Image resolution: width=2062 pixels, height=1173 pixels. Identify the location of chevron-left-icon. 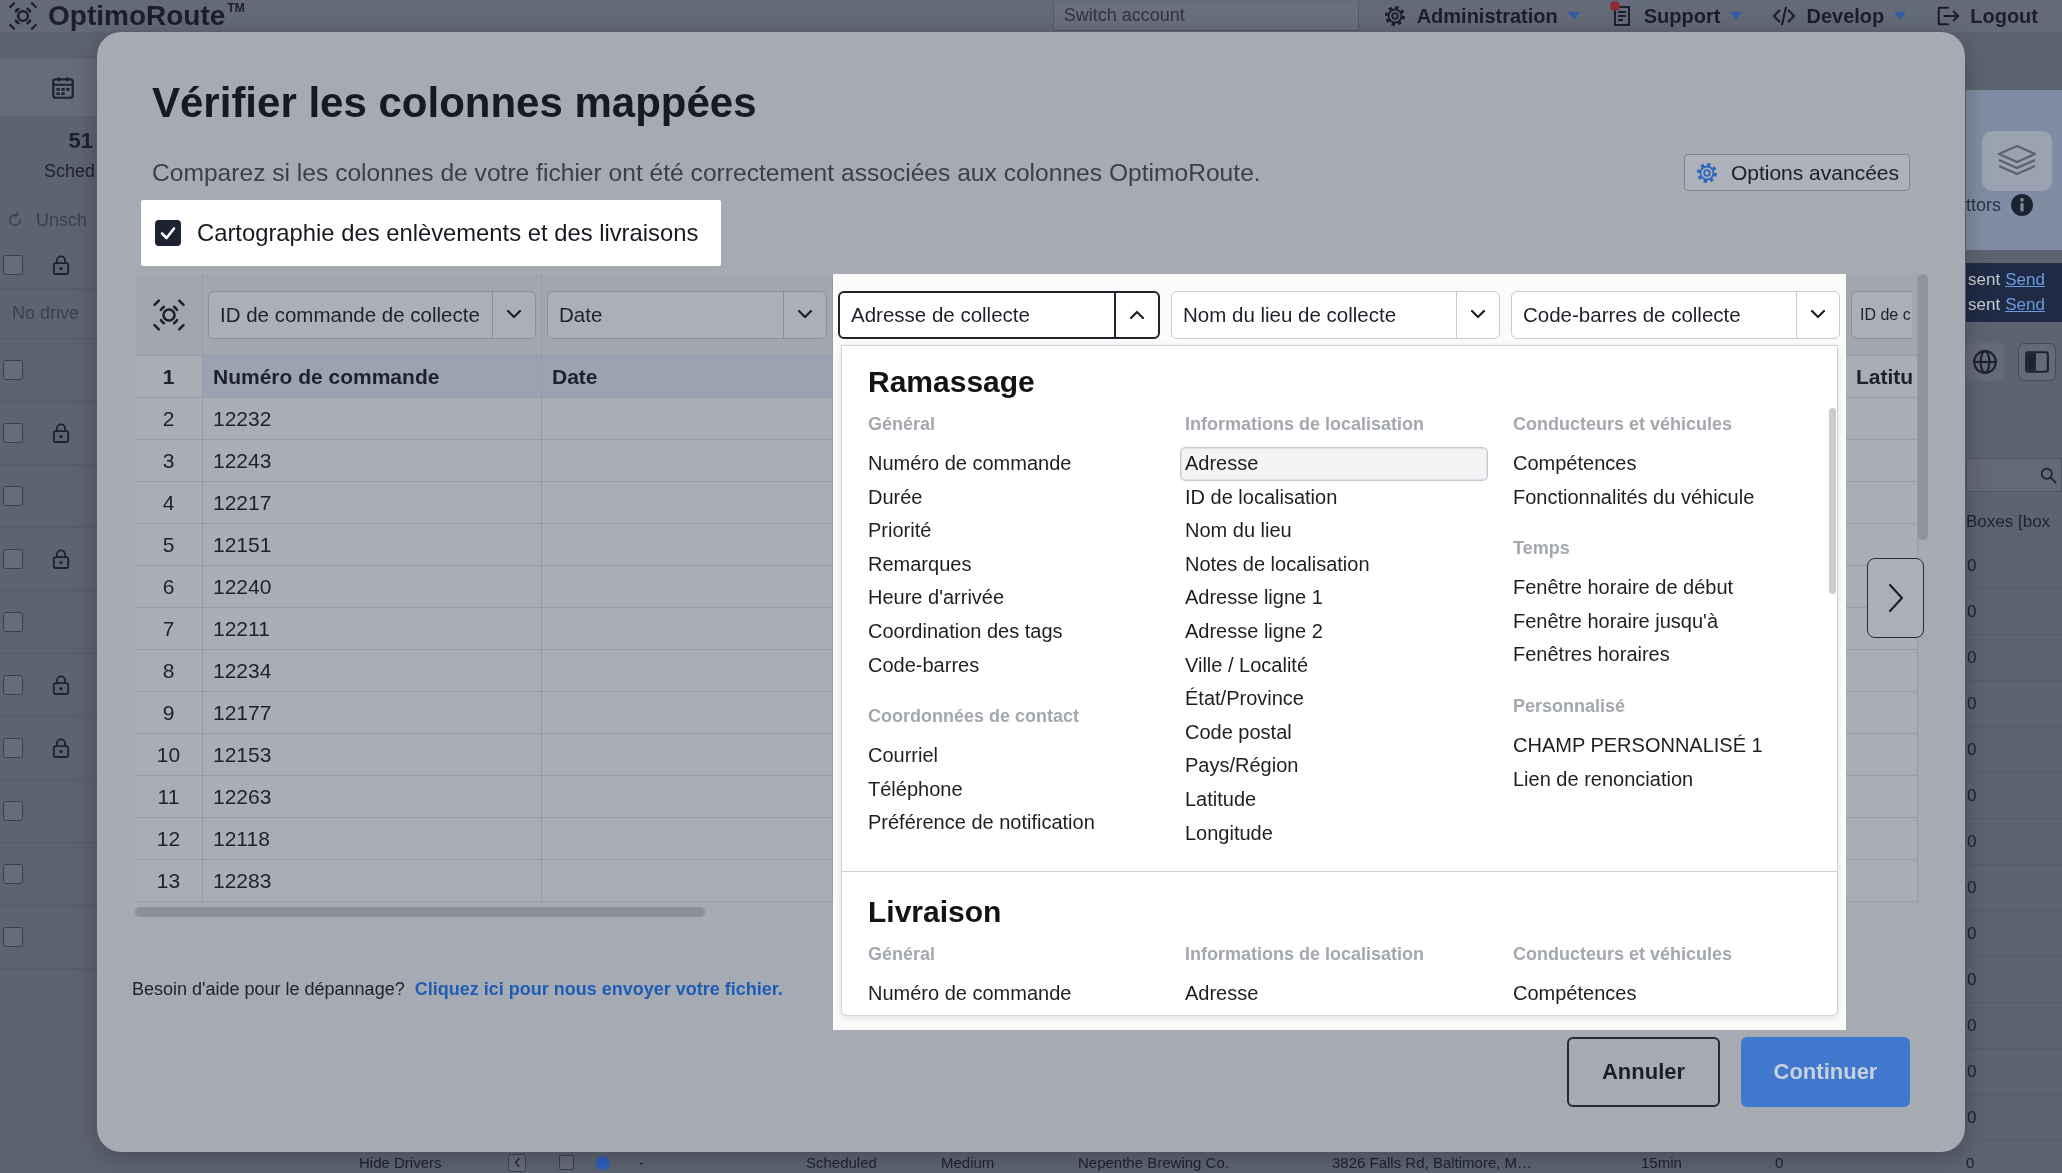
(517, 1162).